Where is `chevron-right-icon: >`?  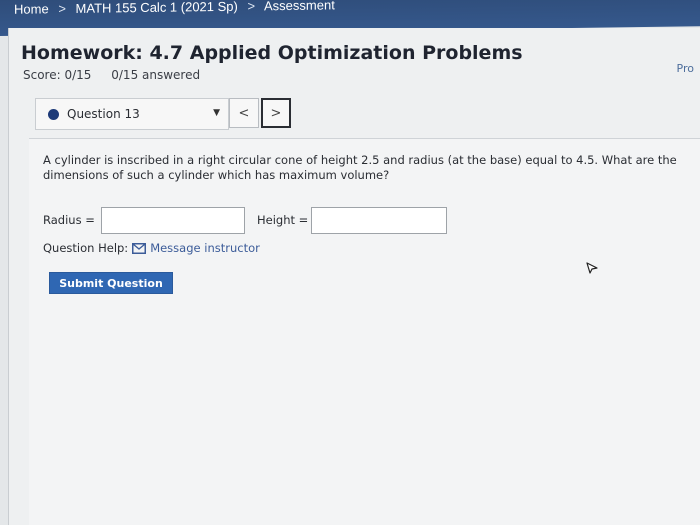
chevron-right-icon: > is located at coordinates (276, 113).